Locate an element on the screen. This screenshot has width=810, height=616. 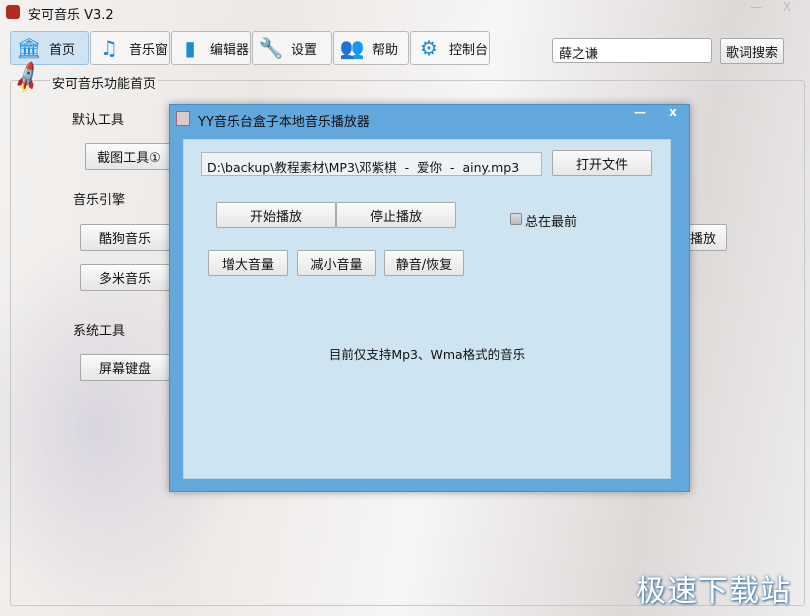
open-file-button: 打开文件 is located at coordinates (602, 163).